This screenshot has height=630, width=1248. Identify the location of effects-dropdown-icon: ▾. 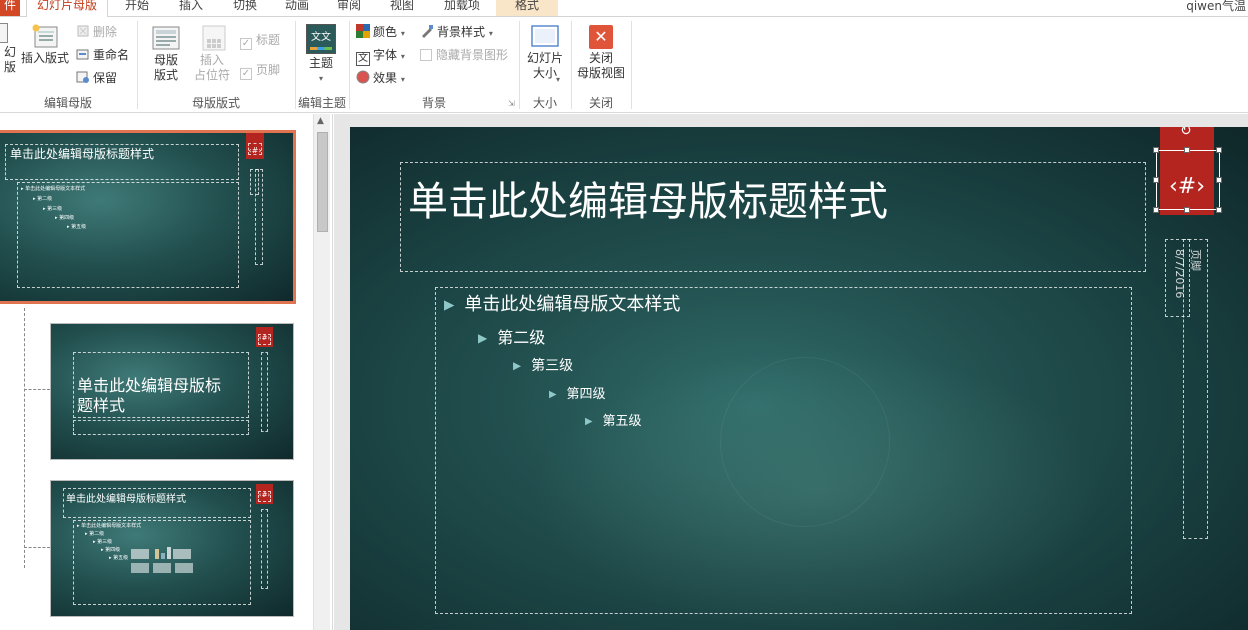
(402, 79).